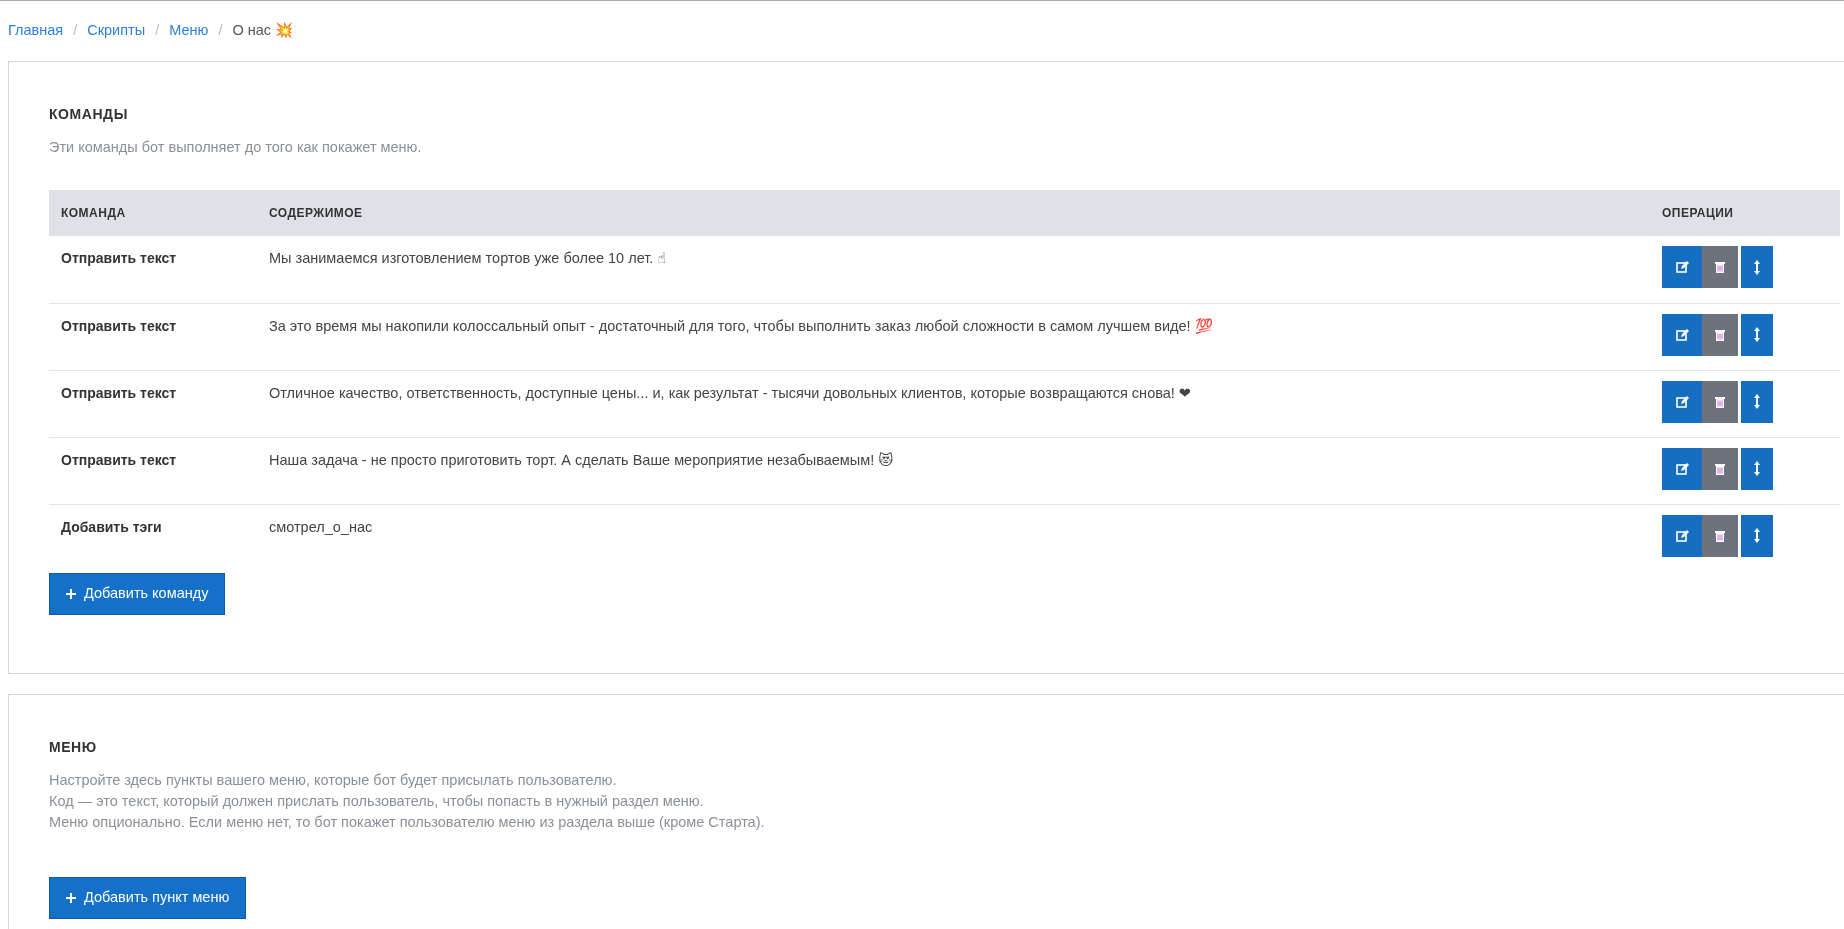  I want to click on column-header: КОМАНДА, so click(153, 213).